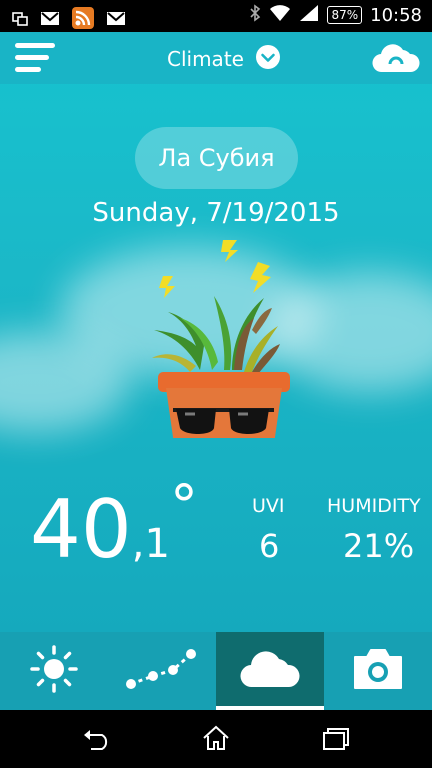 The height and width of the screenshot is (768, 432). What do you see at coordinates (36, 60) in the screenshot?
I see `menu-icon` at bounding box center [36, 60].